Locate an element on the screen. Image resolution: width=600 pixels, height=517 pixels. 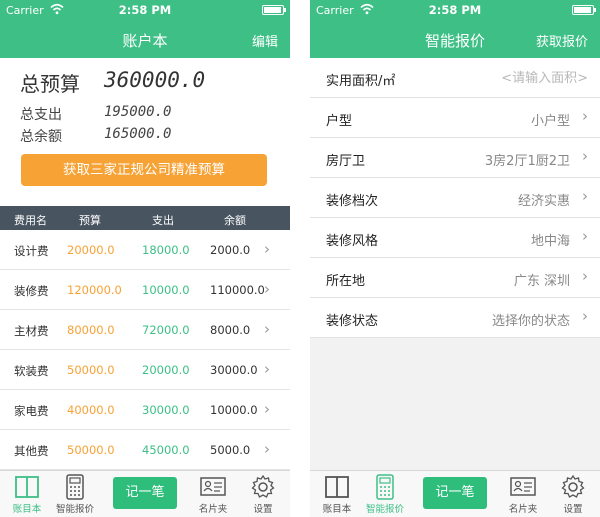
rooms-row: 房厅卫 3房2厅1厨2卫 › is located at coordinates (455, 158).